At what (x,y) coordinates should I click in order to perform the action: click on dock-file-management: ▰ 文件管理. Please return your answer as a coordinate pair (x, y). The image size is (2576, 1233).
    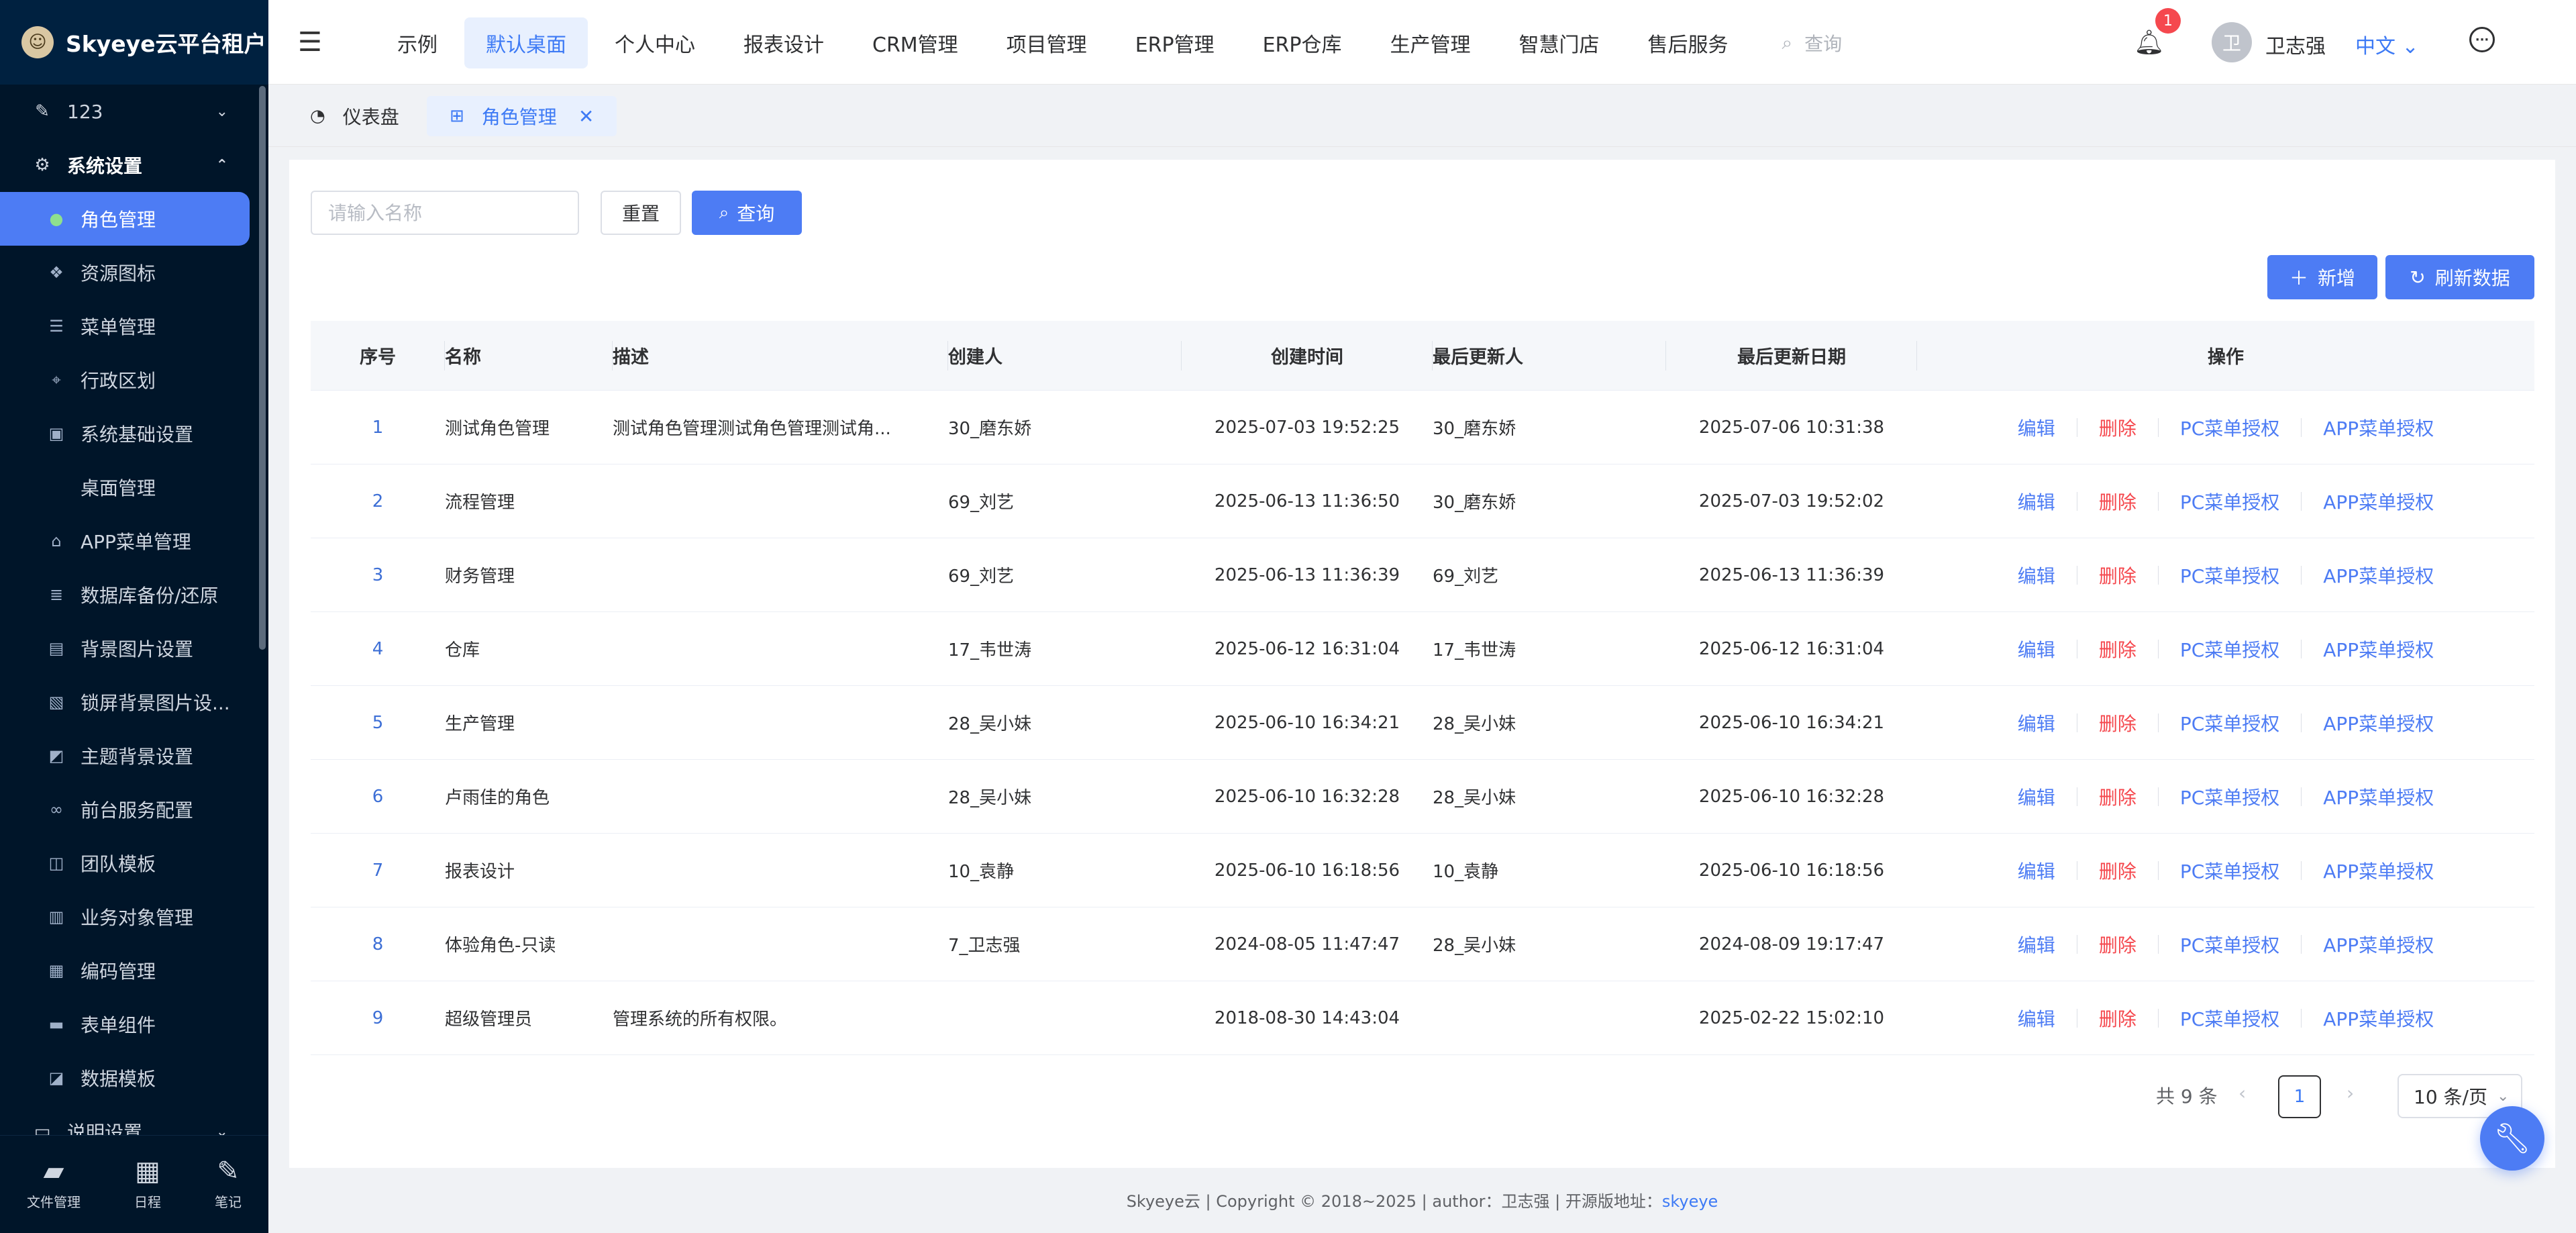
    Looking at the image, I should click on (54, 1184).